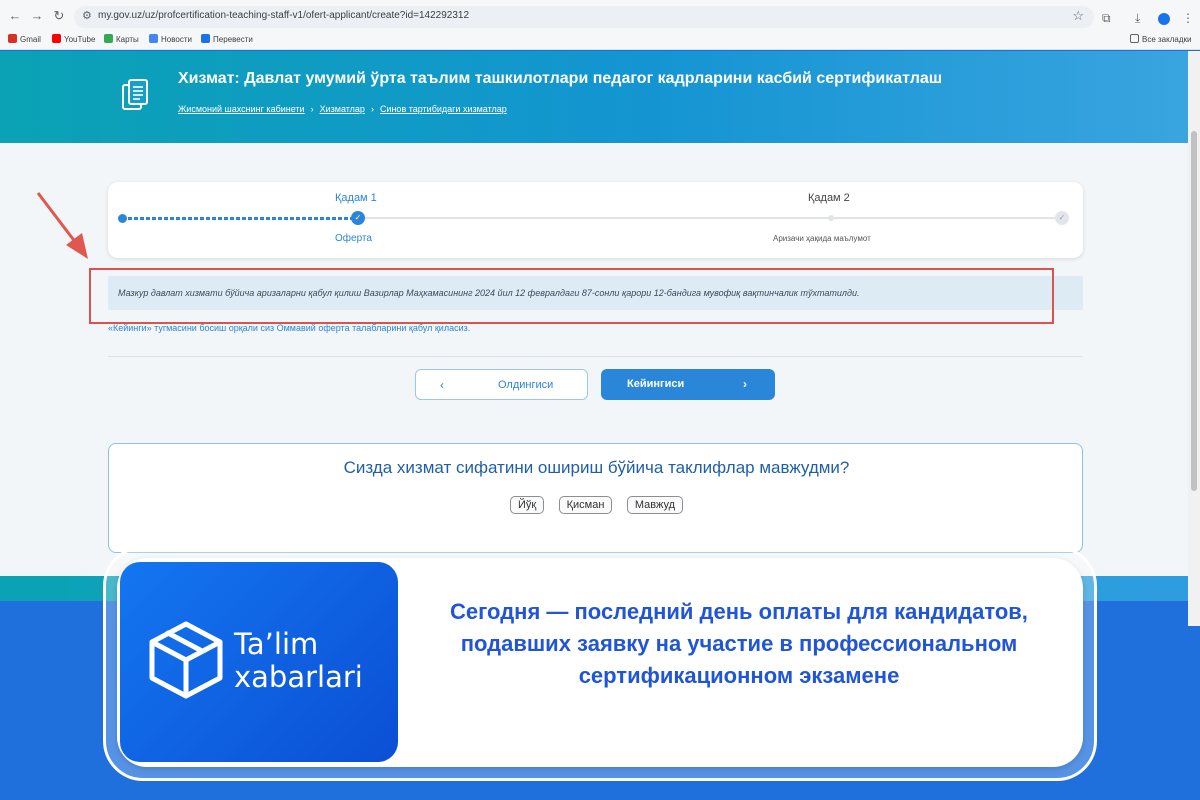 This screenshot has height=800, width=1200. Describe the element at coordinates (1134, 38) in the screenshot. I see `folder-icon` at that location.